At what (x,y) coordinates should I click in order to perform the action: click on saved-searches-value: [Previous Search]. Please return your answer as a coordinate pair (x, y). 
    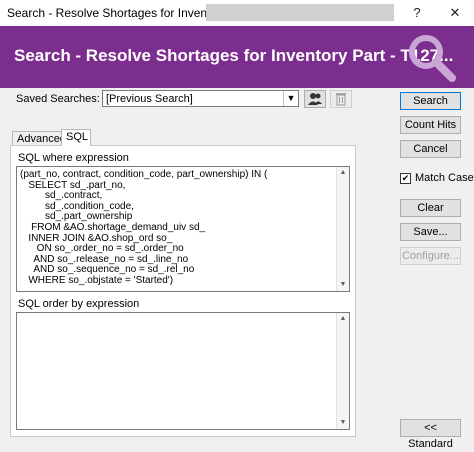
    Looking at the image, I should click on (149, 99).